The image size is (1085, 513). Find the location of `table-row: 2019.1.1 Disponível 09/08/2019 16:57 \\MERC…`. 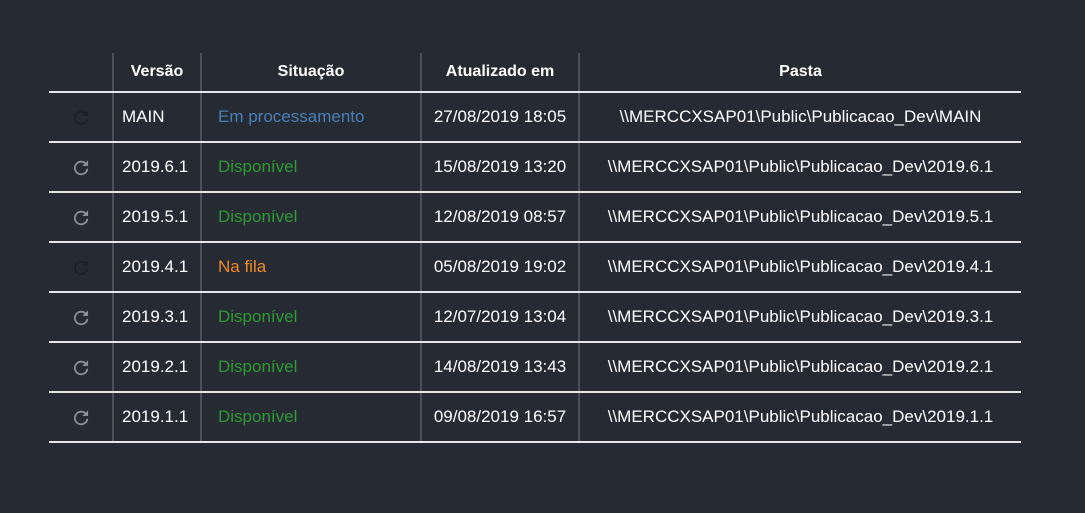

table-row: 2019.1.1 Disponível 09/08/2019 16:57 \\MERC… is located at coordinates (535, 417).